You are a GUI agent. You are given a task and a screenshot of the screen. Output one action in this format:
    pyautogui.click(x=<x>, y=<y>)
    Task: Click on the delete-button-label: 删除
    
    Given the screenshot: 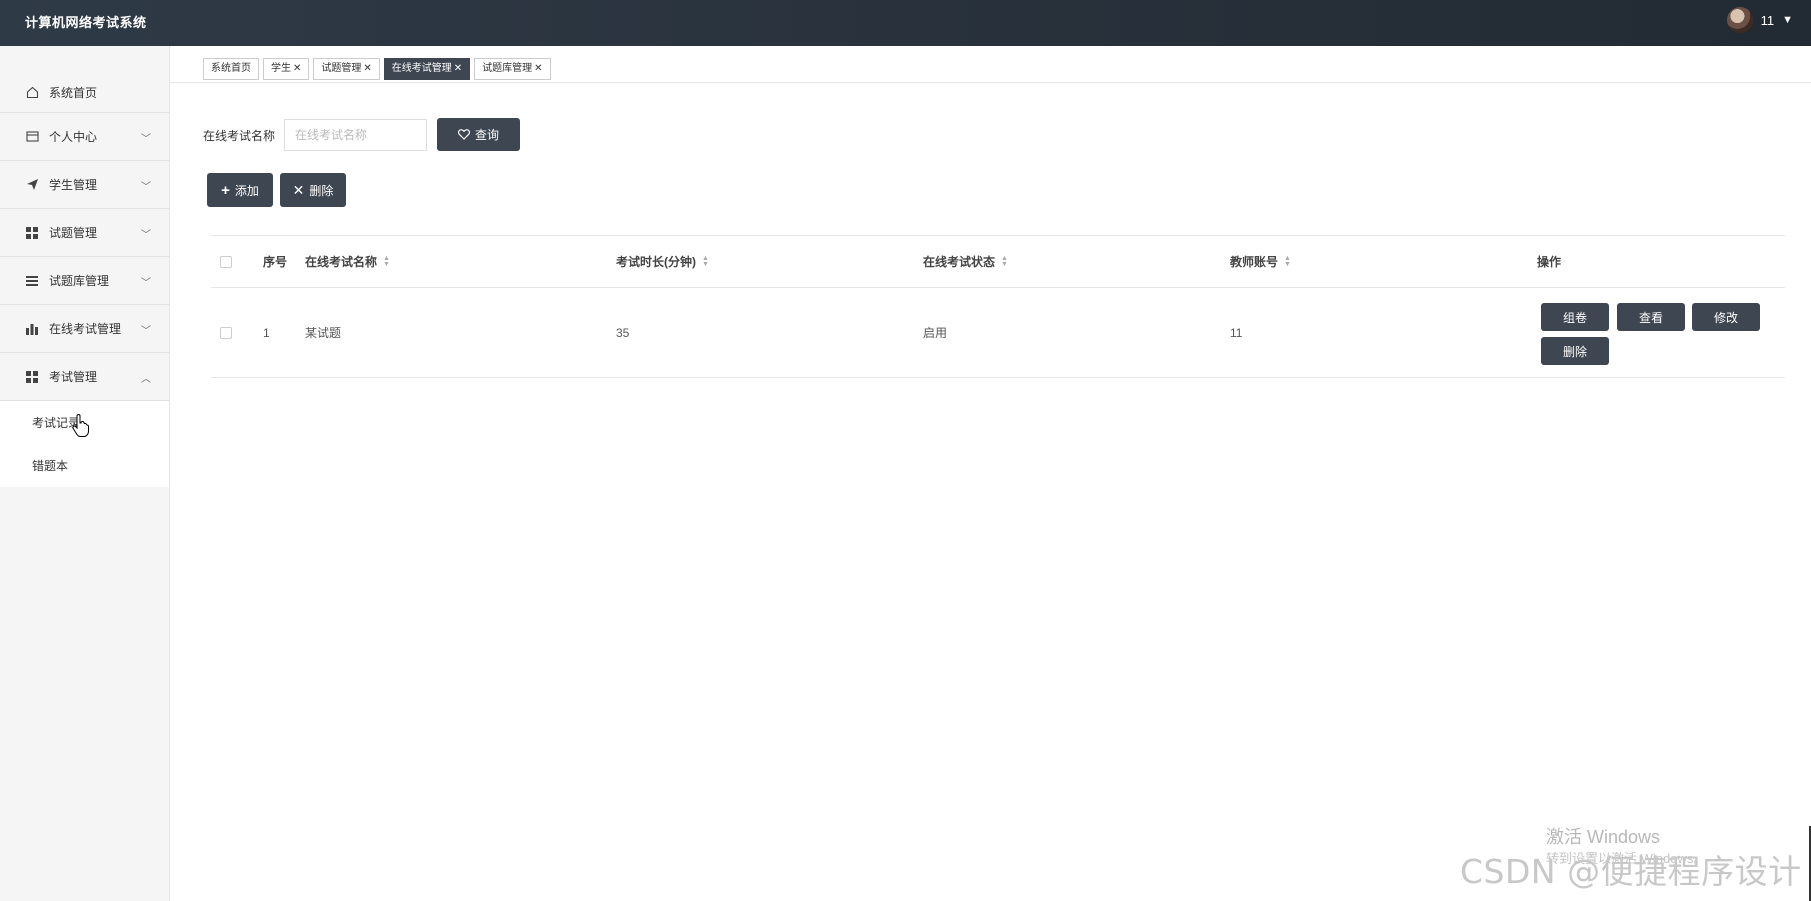 What is the action you would take?
    pyautogui.click(x=321, y=190)
    